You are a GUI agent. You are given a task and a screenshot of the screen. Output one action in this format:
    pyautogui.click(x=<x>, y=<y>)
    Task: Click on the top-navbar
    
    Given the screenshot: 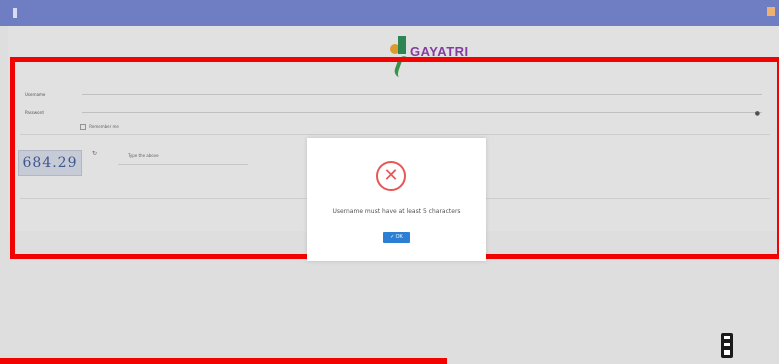 What is the action you would take?
    pyautogui.click(x=389, y=13)
    